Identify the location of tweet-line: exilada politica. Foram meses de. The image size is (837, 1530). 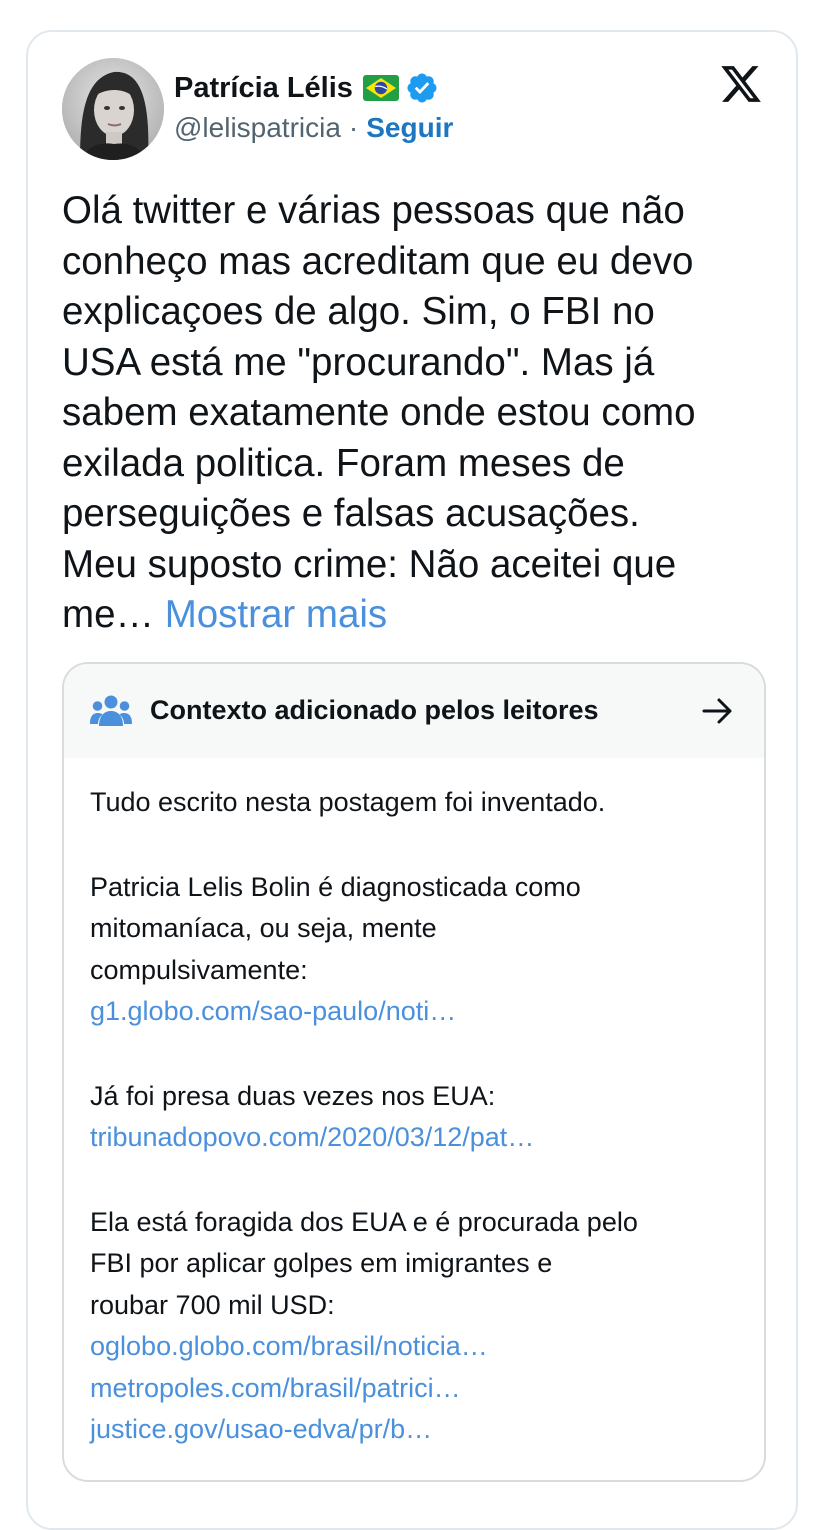
(343, 463).